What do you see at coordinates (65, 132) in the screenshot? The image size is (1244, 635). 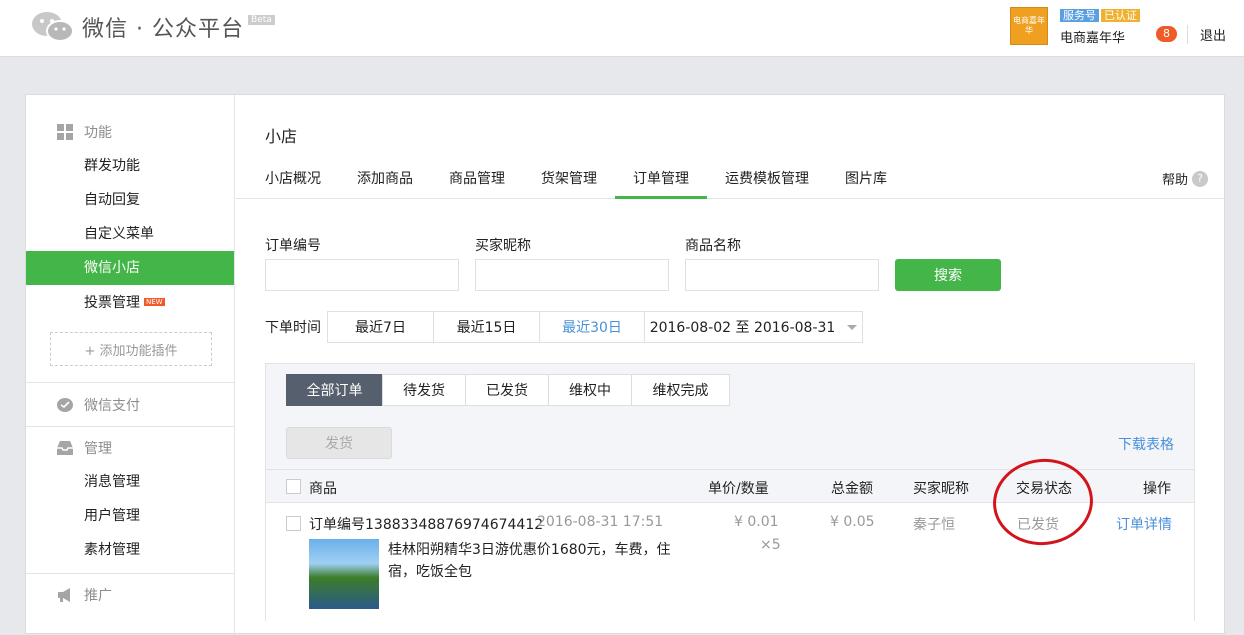 I see `grid-icon` at bounding box center [65, 132].